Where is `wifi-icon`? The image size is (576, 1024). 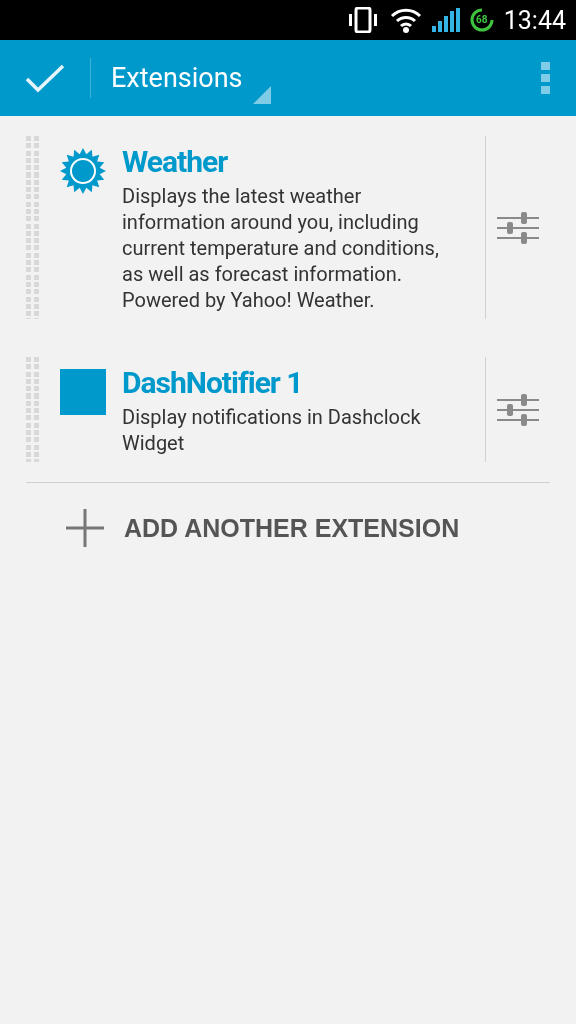
wifi-icon is located at coordinates (405, 20).